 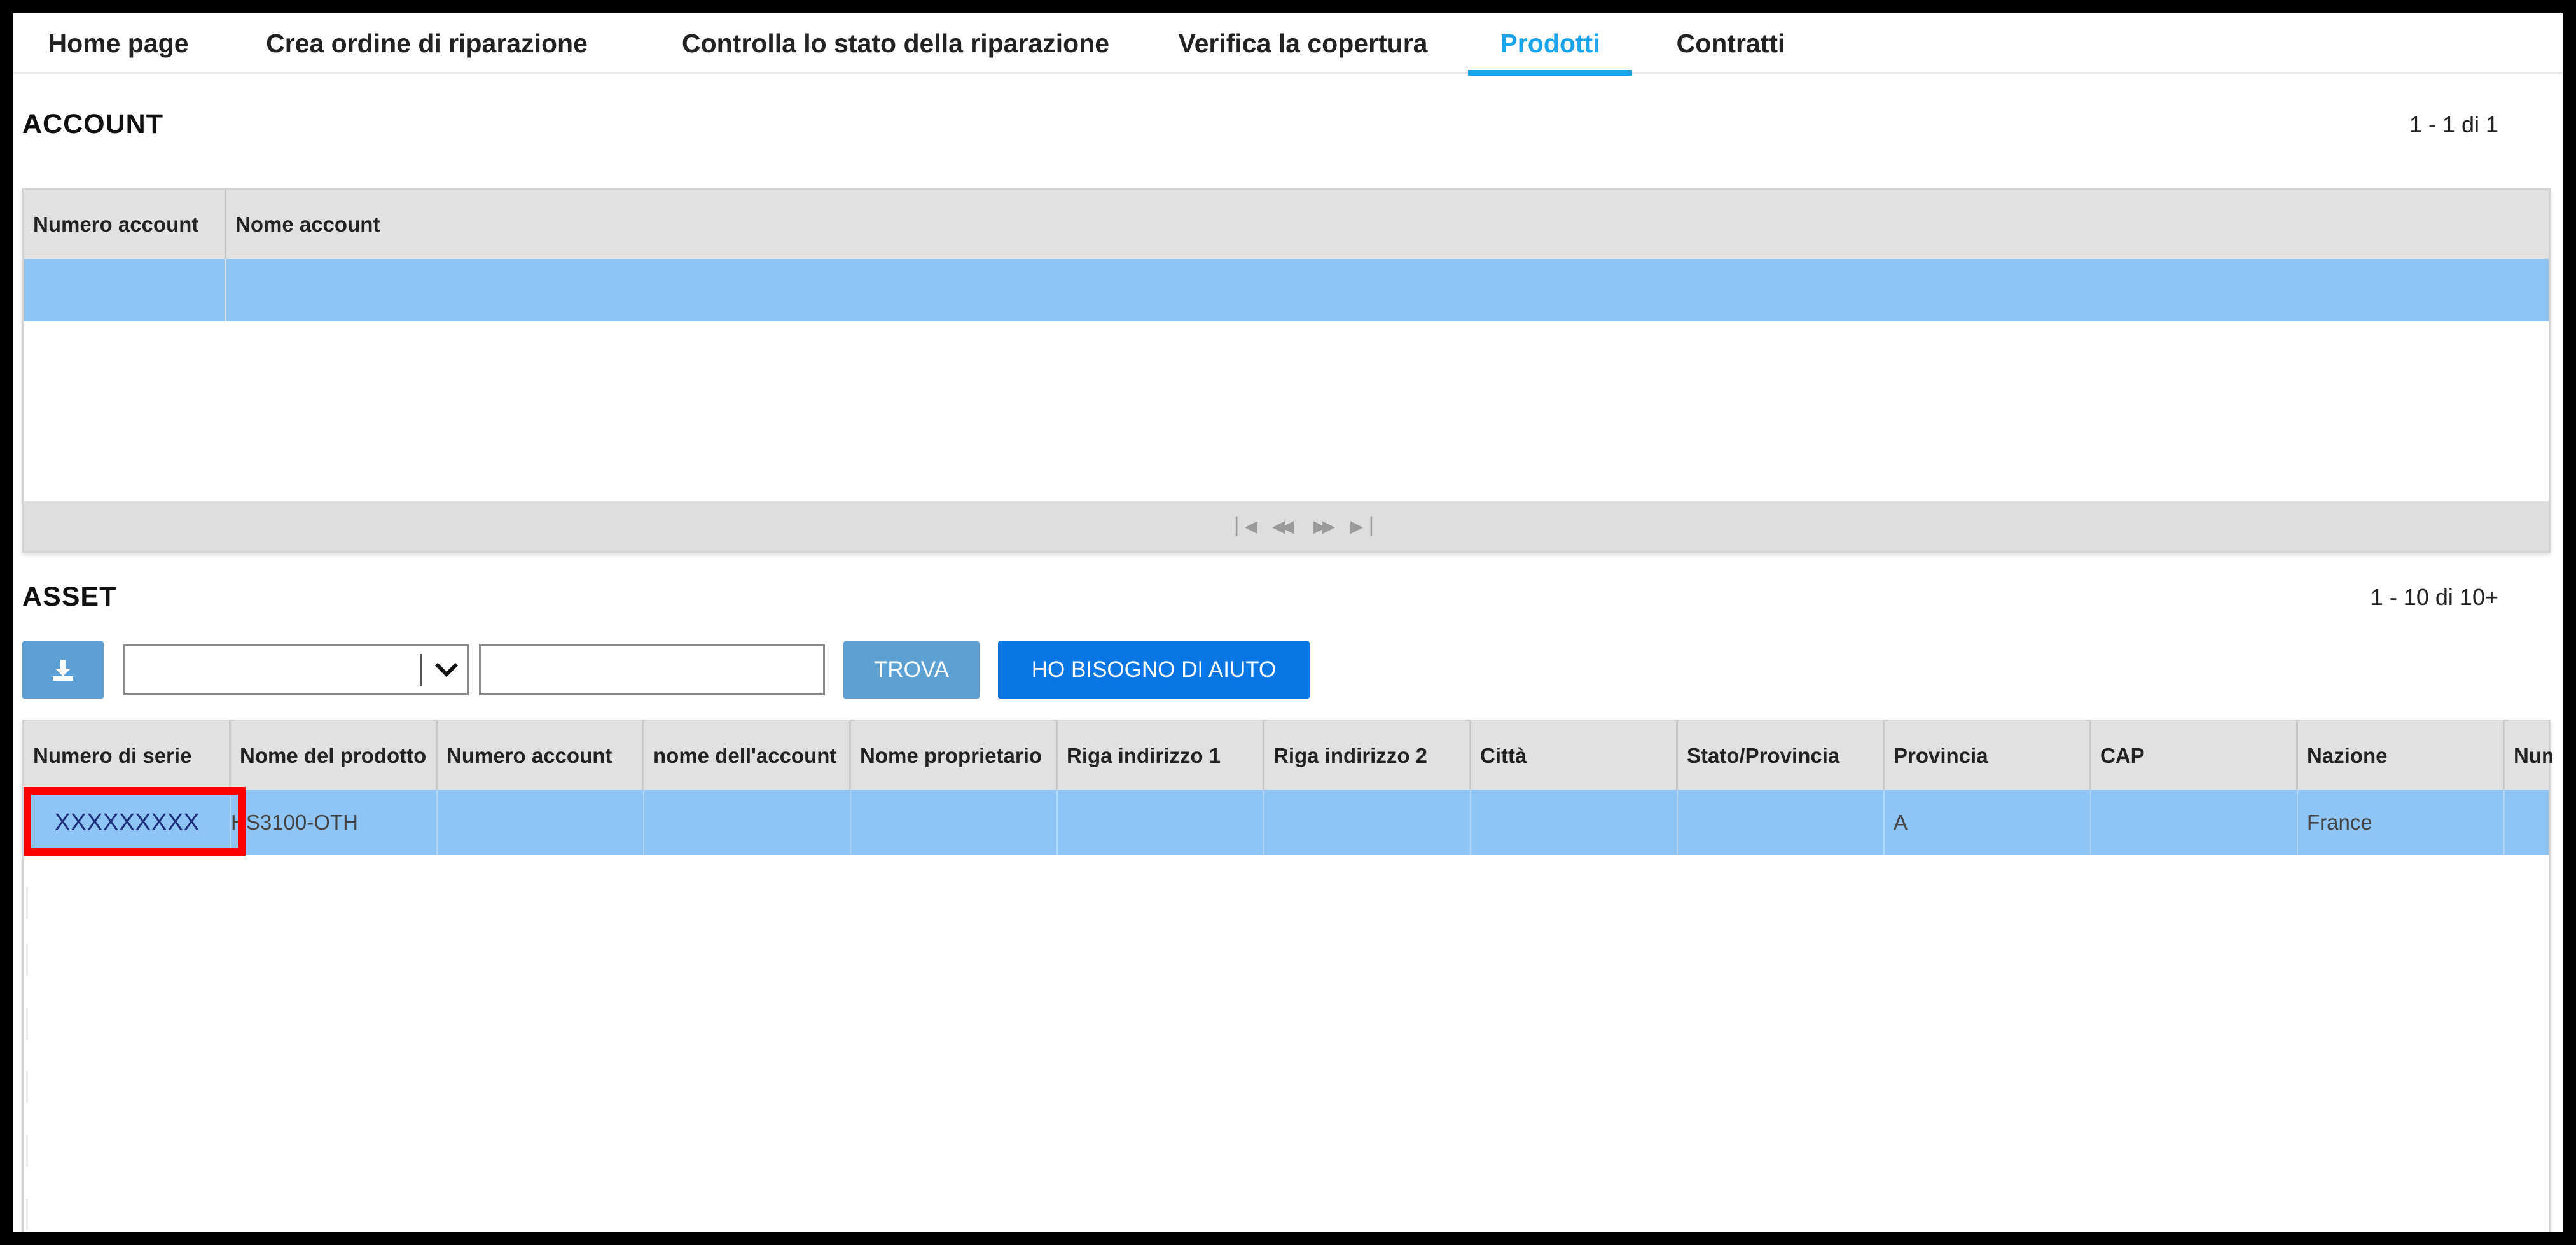 What do you see at coordinates (127, 755) in the screenshot?
I see `asset-col-numero-di-serie: Numero di serie` at bounding box center [127, 755].